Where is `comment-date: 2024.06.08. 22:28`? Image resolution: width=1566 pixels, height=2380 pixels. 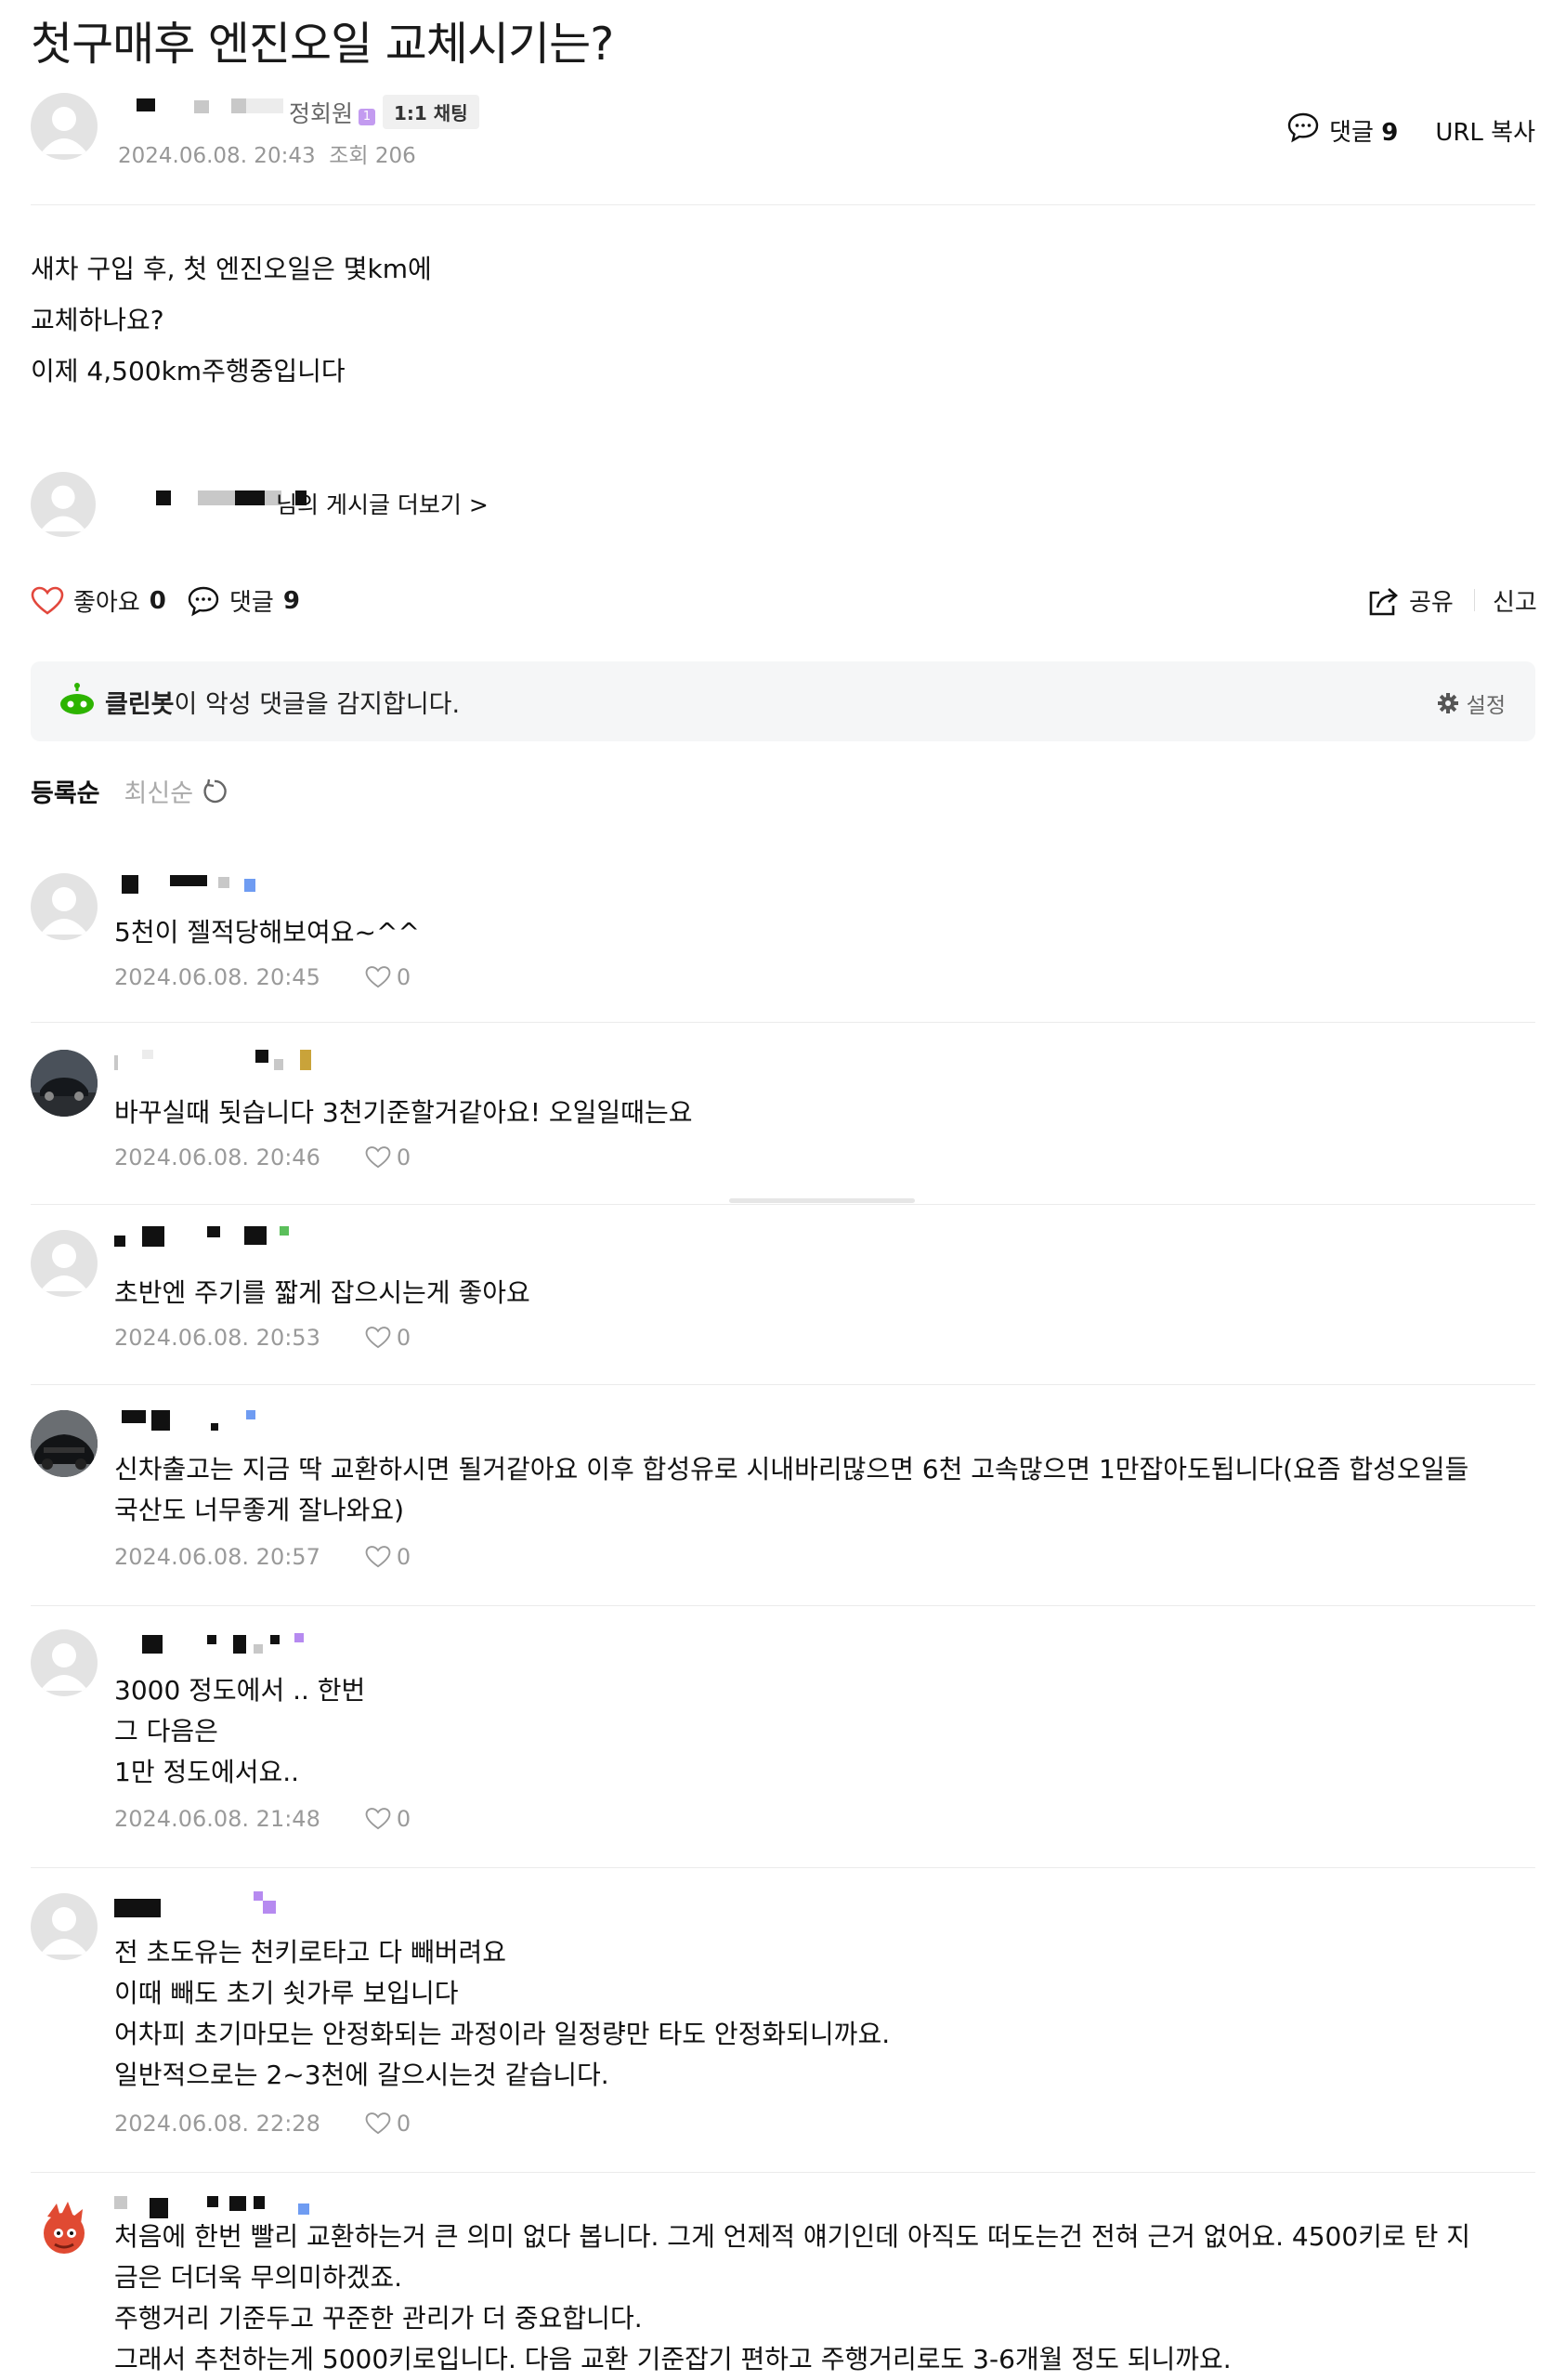 comment-date: 2024.06.08. 22:28 is located at coordinates (217, 2124).